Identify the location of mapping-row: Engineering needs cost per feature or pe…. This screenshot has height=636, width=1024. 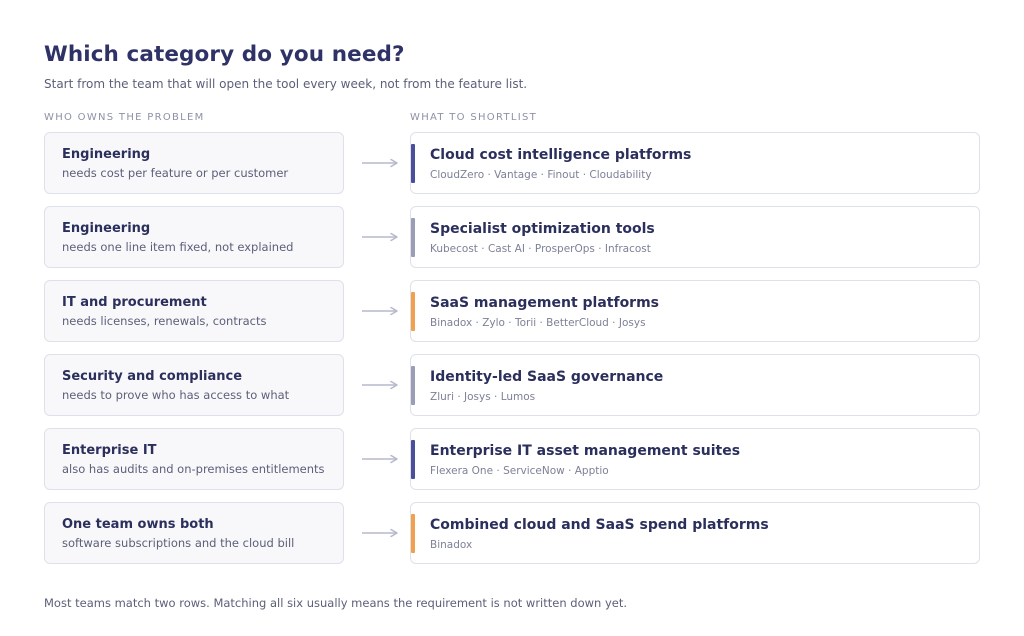
(512, 163).